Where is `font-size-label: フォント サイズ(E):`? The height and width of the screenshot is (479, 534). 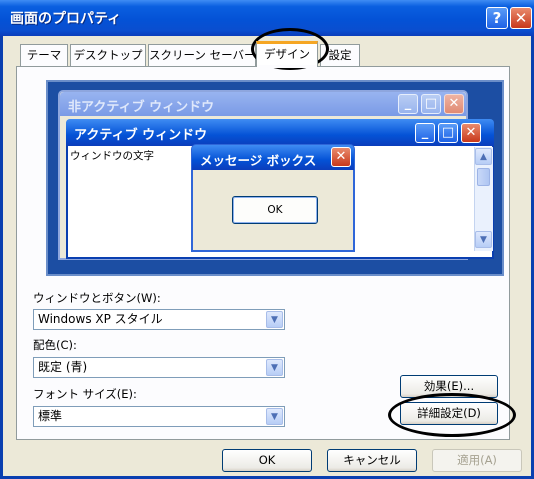
font-size-label: フォント サイズ(E): is located at coordinates (85, 394).